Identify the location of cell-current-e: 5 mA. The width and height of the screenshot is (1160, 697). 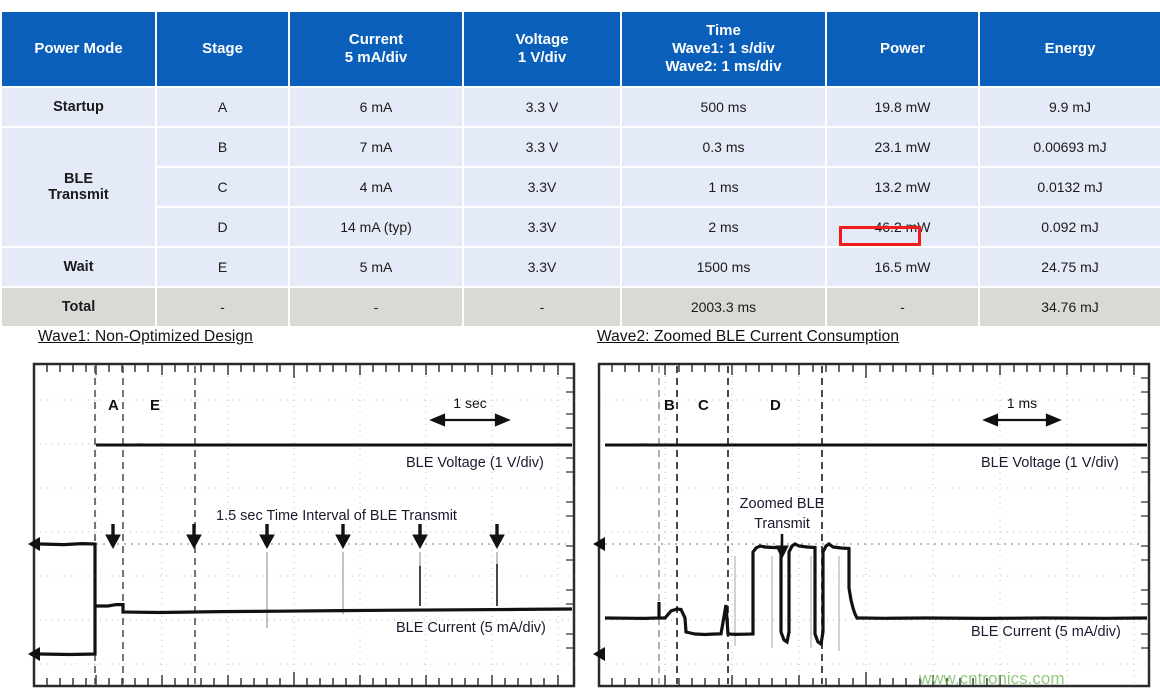
(376, 267).